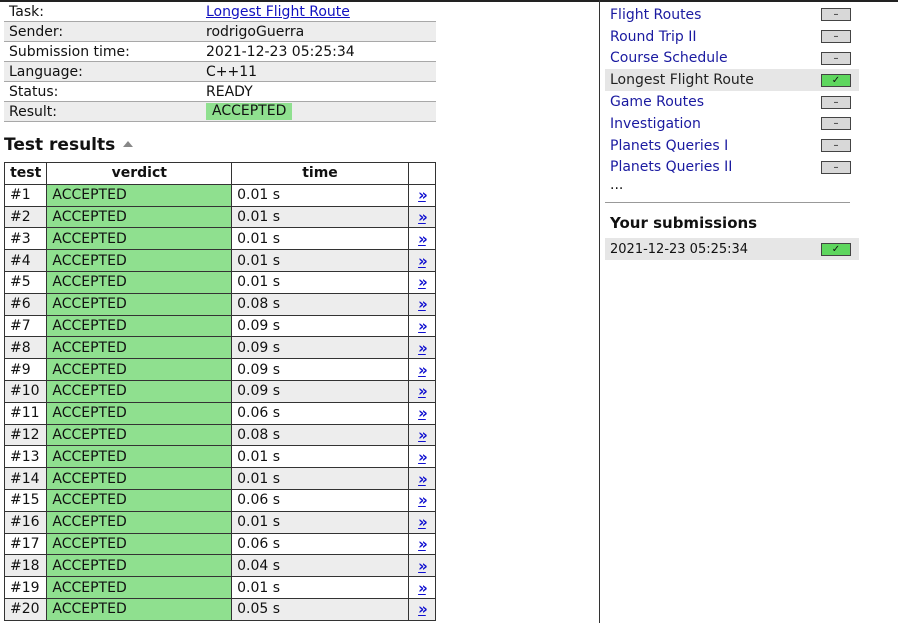 The image size is (898, 623). I want to click on summary-key: Task:, so click(102, 12).